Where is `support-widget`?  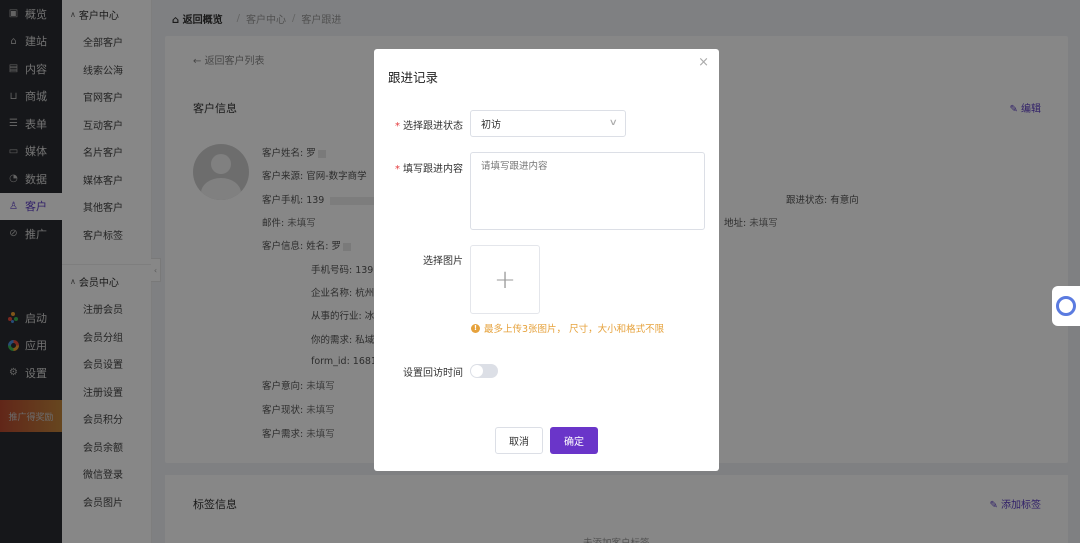 support-widget is located at coordinates (1066, 306).